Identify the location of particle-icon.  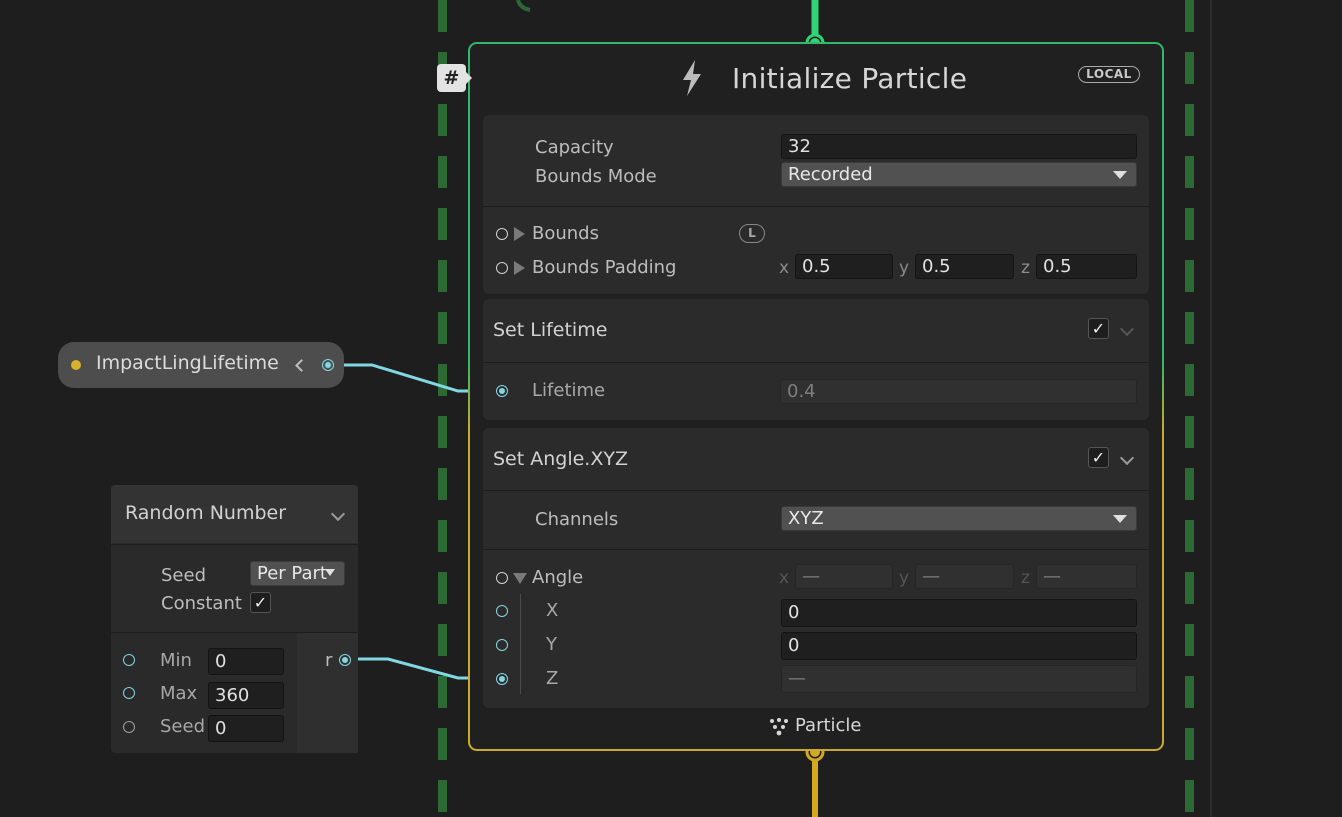
(779, 727).